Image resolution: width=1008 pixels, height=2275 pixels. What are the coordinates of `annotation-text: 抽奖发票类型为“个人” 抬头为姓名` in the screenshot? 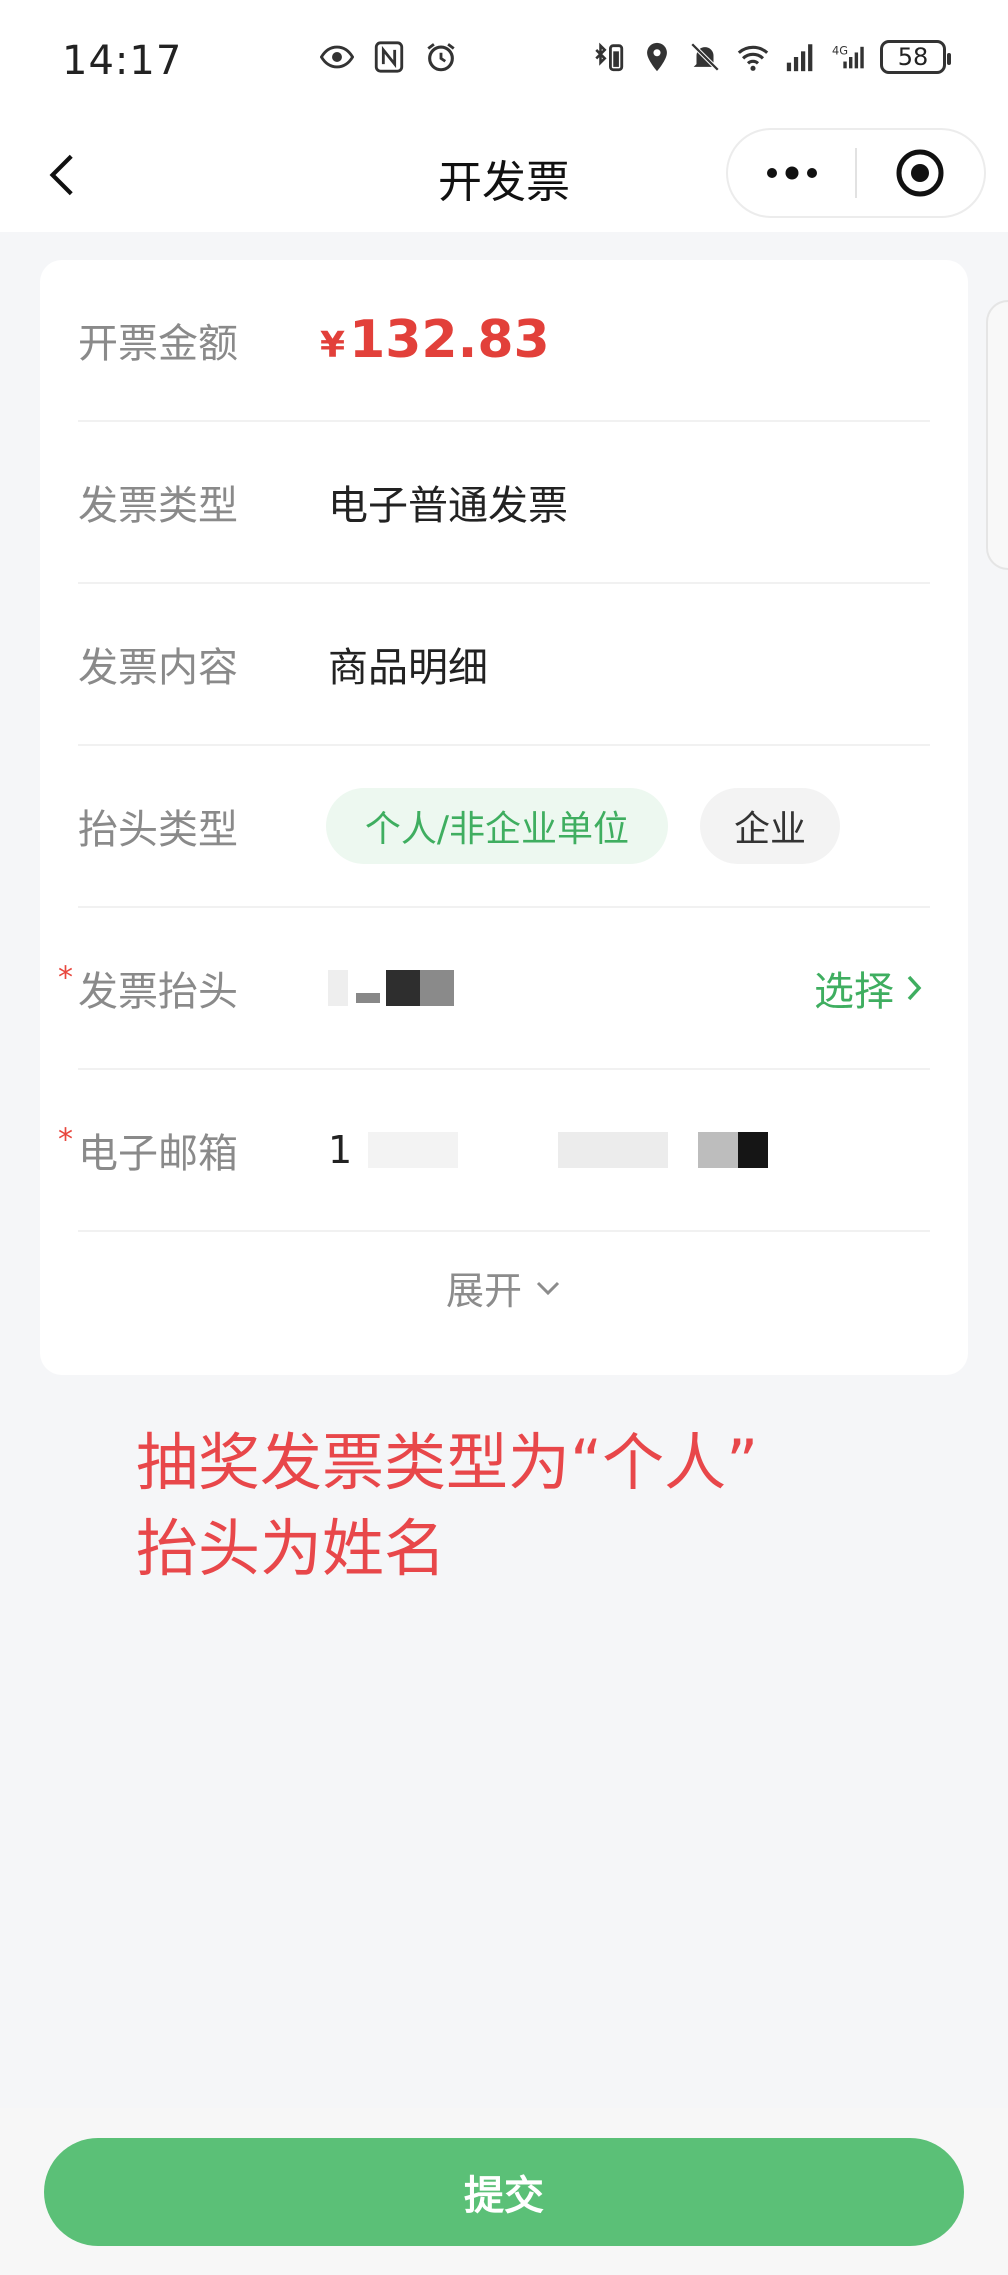 It's located at (536, 1506).